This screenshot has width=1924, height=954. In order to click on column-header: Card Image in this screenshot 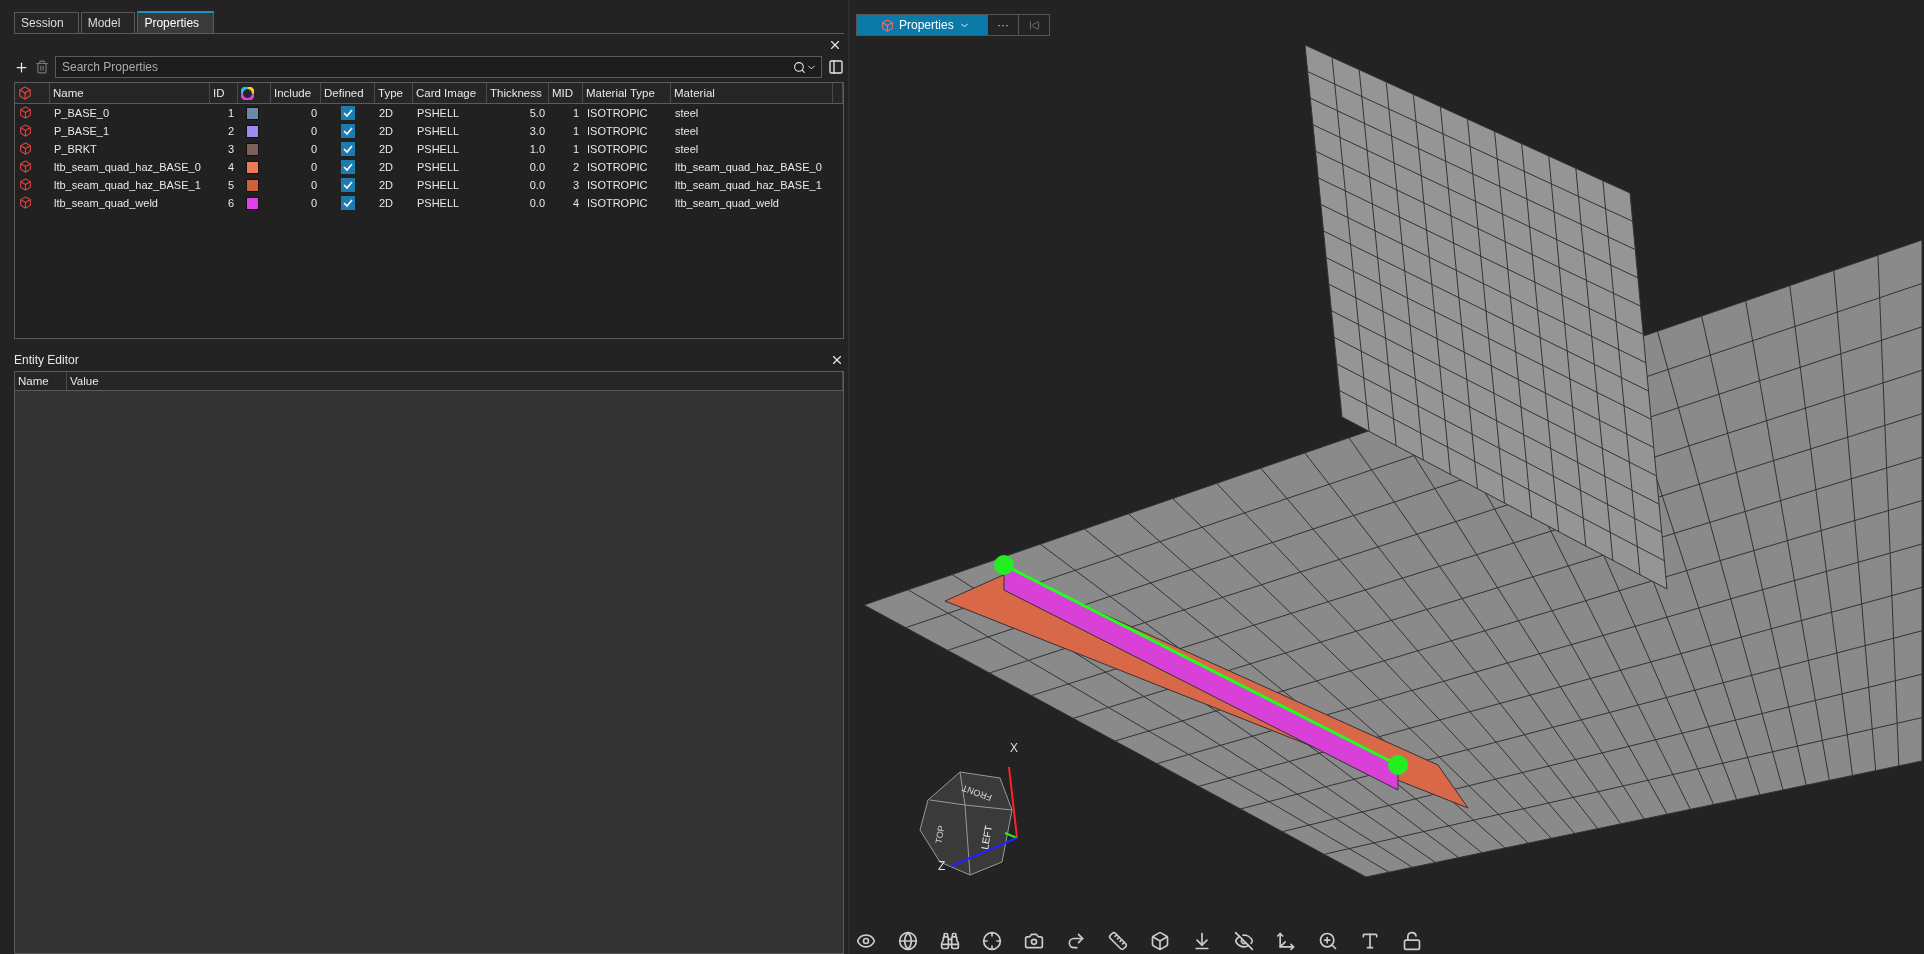, I will do `click(450, 93)`.